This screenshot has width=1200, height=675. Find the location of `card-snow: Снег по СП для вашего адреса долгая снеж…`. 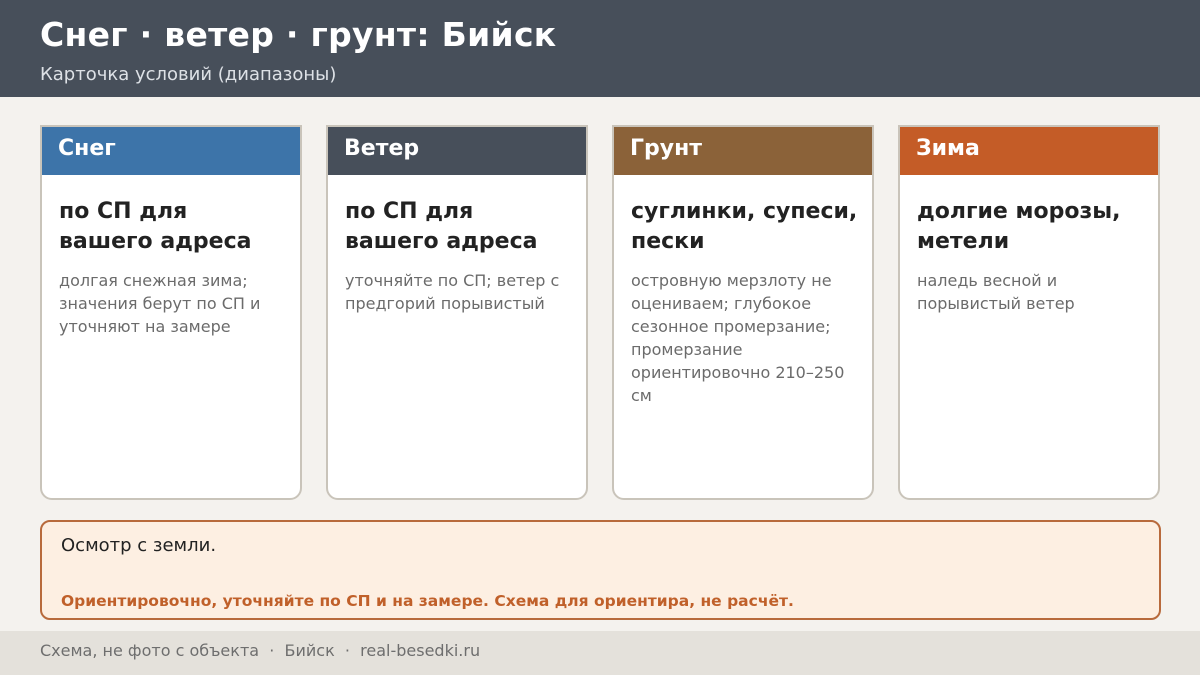

card-snow: Снег по СП для вашего адреса долгая снеж… is located at coordinates (171, 312).